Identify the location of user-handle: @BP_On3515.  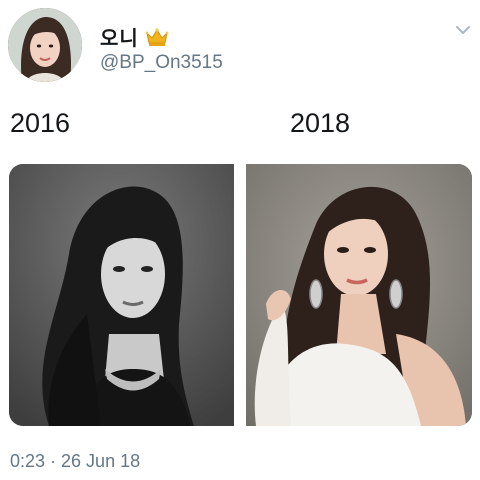
(161, 63).